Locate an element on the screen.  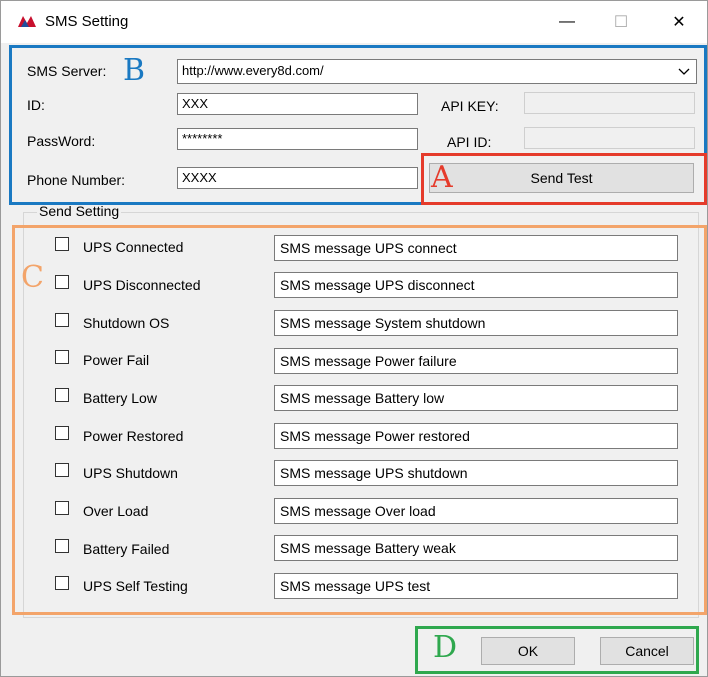
title-bar: SMS Setting — ☐ ✕ is located at coordinates (354, 22).